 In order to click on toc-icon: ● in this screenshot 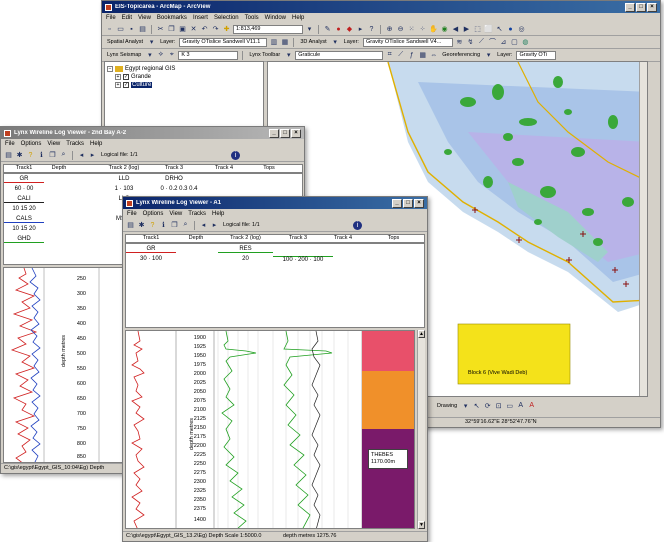, I will do `click(338, 29)`.